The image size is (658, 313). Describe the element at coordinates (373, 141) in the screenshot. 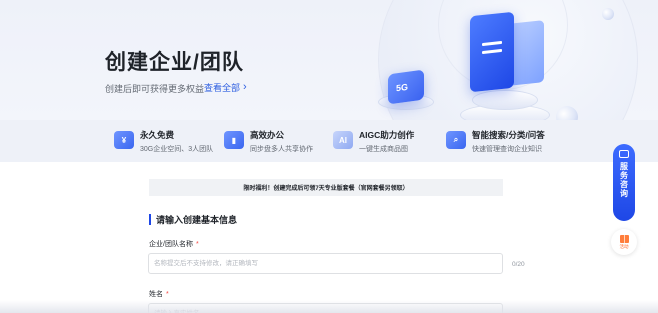

I see `feature-item: AI AIGC助力创作 一键生成商品图` at that location.